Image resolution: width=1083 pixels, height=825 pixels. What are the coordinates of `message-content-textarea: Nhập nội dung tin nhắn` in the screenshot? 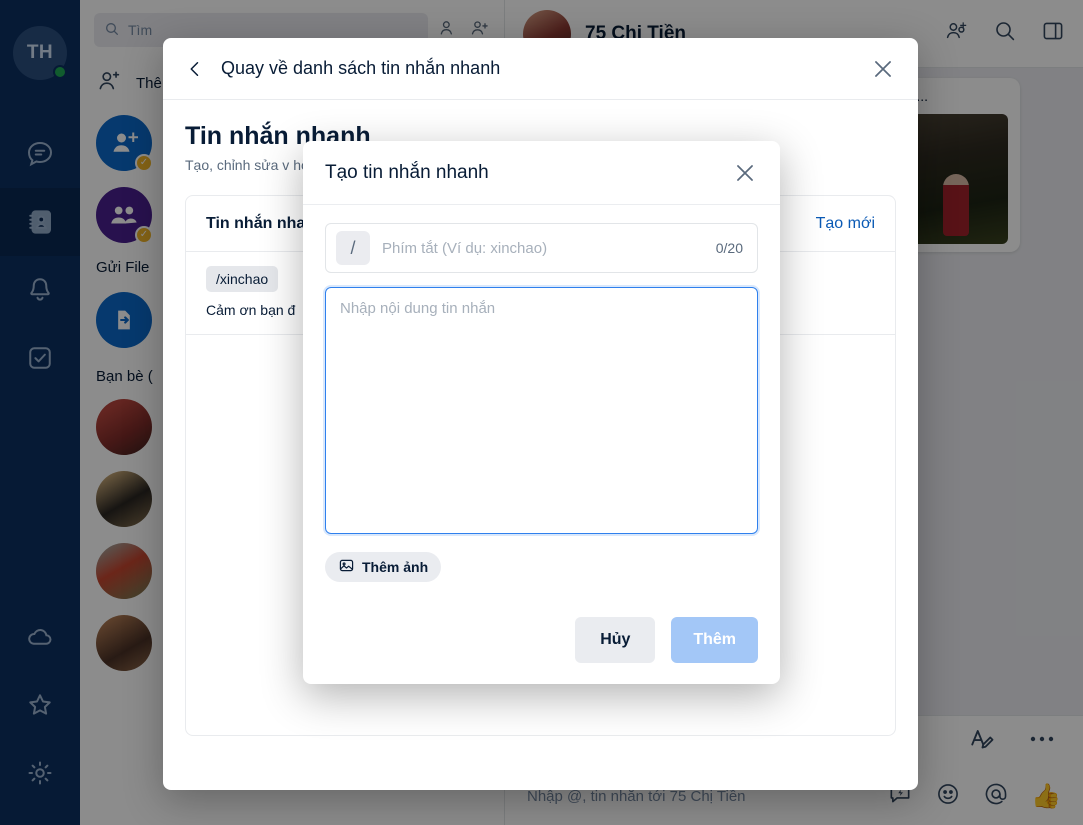 It's located at (541, 410).